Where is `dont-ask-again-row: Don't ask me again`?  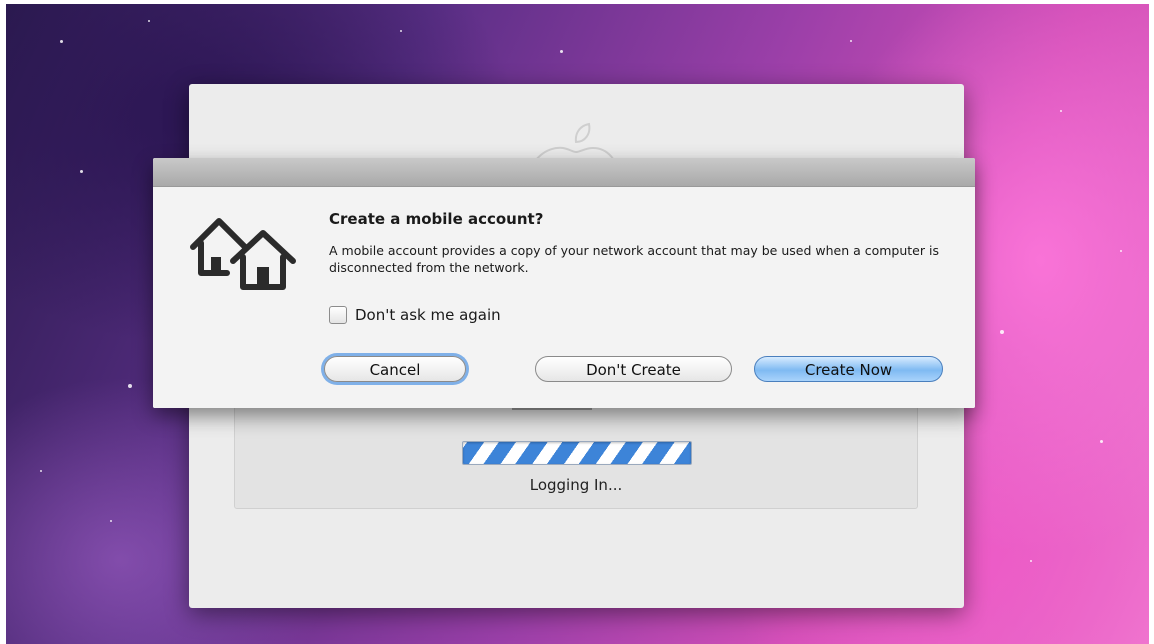 dont-ask-again-row: Don't ask me again is located at coordinates (415, 315).